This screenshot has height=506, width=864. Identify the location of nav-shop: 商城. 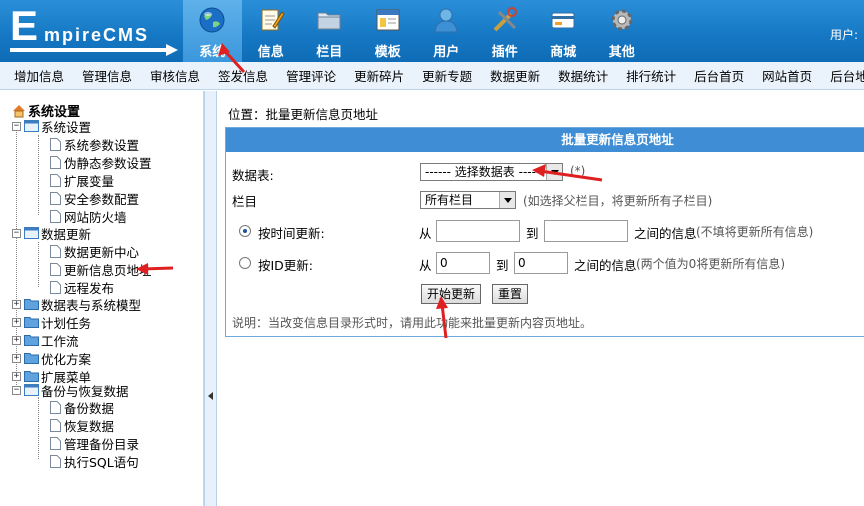
(563, 31).